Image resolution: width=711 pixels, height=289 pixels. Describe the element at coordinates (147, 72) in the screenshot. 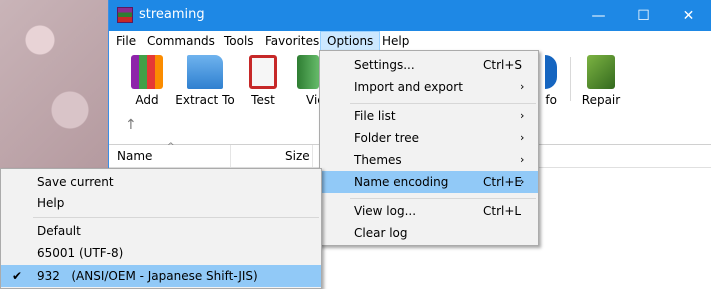

I see `archive-books-icon` at that location.